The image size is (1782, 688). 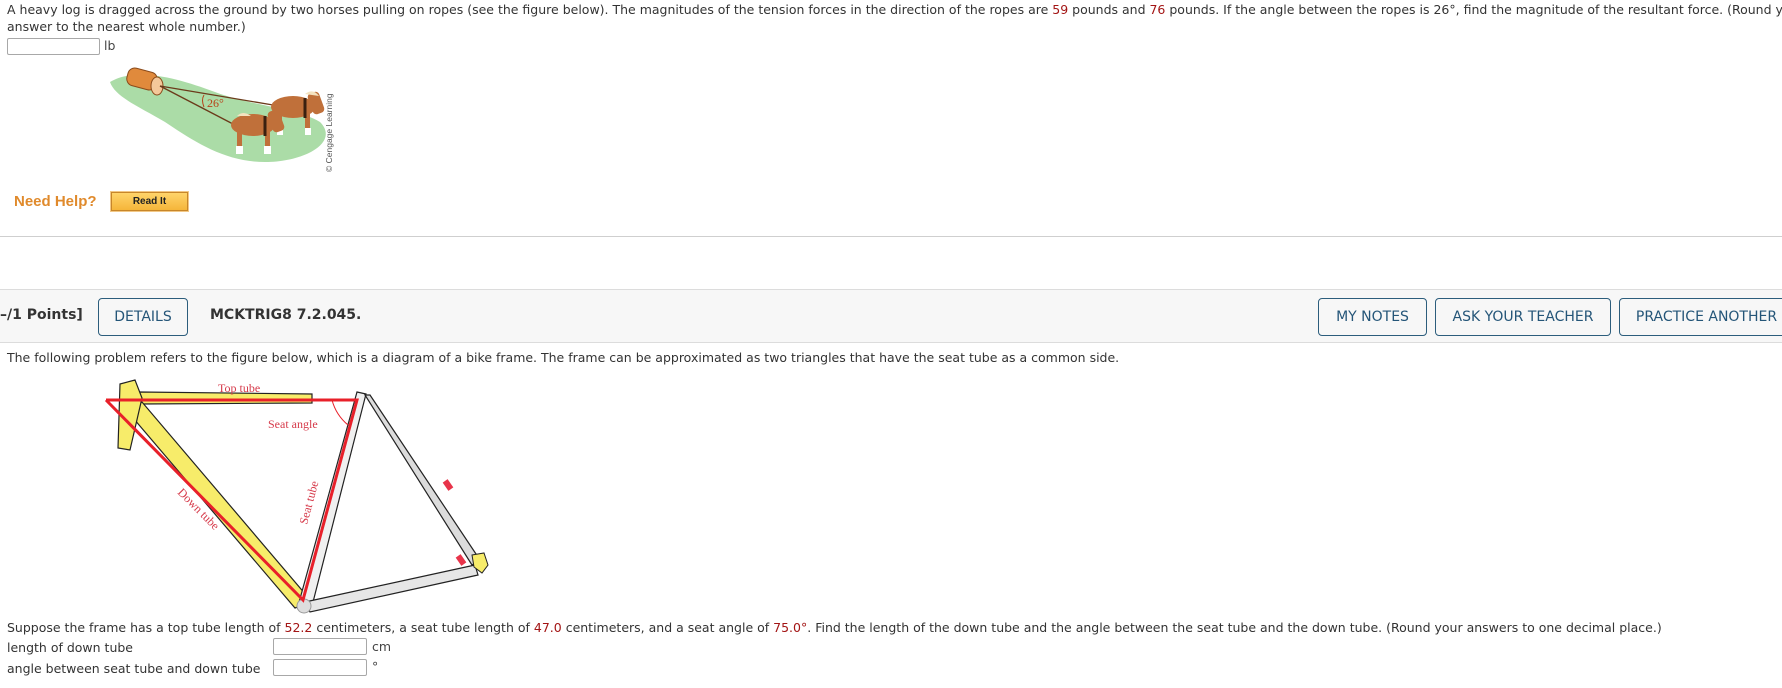 What do you see at coordinates (110, 45) in the screenshot?
I see `answer-unit-lb: lb` at bounding box center [110, 45].